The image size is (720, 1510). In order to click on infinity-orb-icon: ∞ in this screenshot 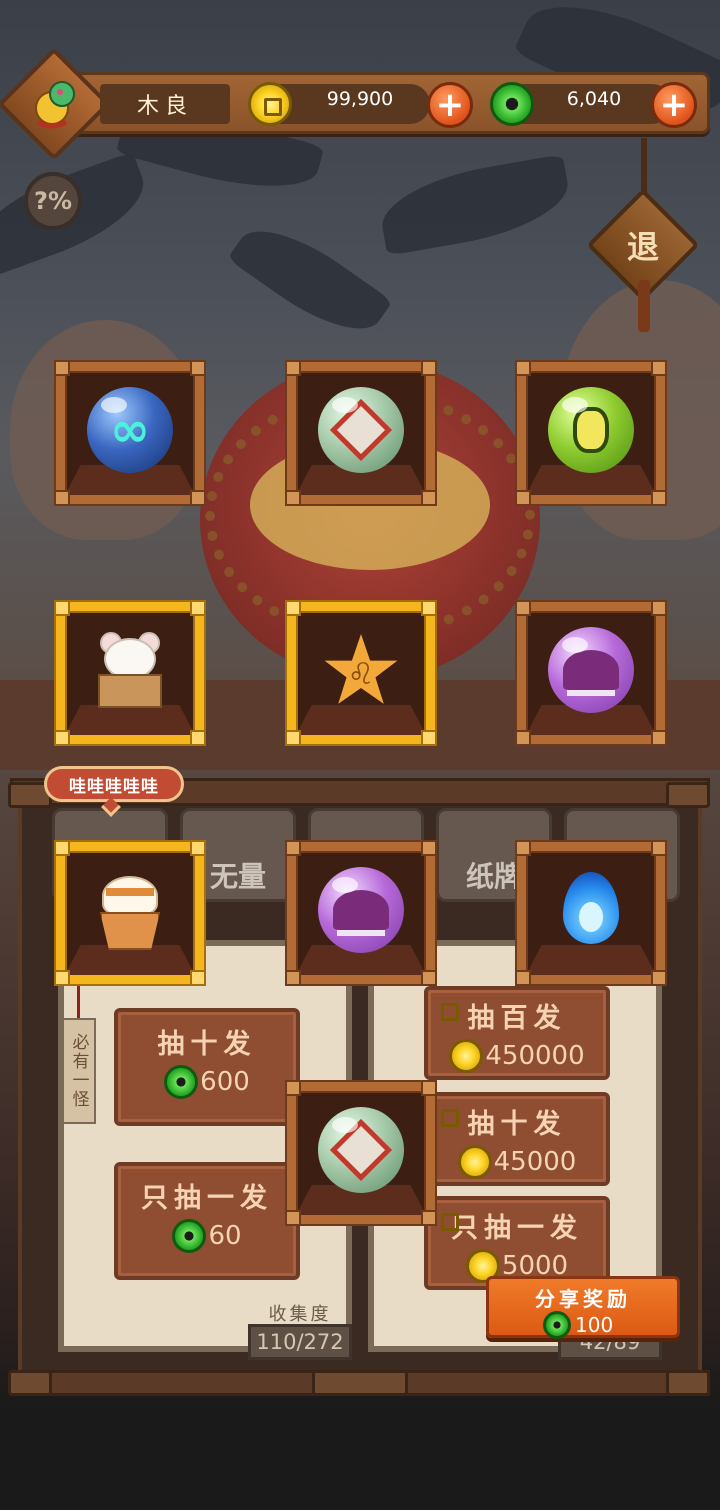, I will do `click(130, 430)`.